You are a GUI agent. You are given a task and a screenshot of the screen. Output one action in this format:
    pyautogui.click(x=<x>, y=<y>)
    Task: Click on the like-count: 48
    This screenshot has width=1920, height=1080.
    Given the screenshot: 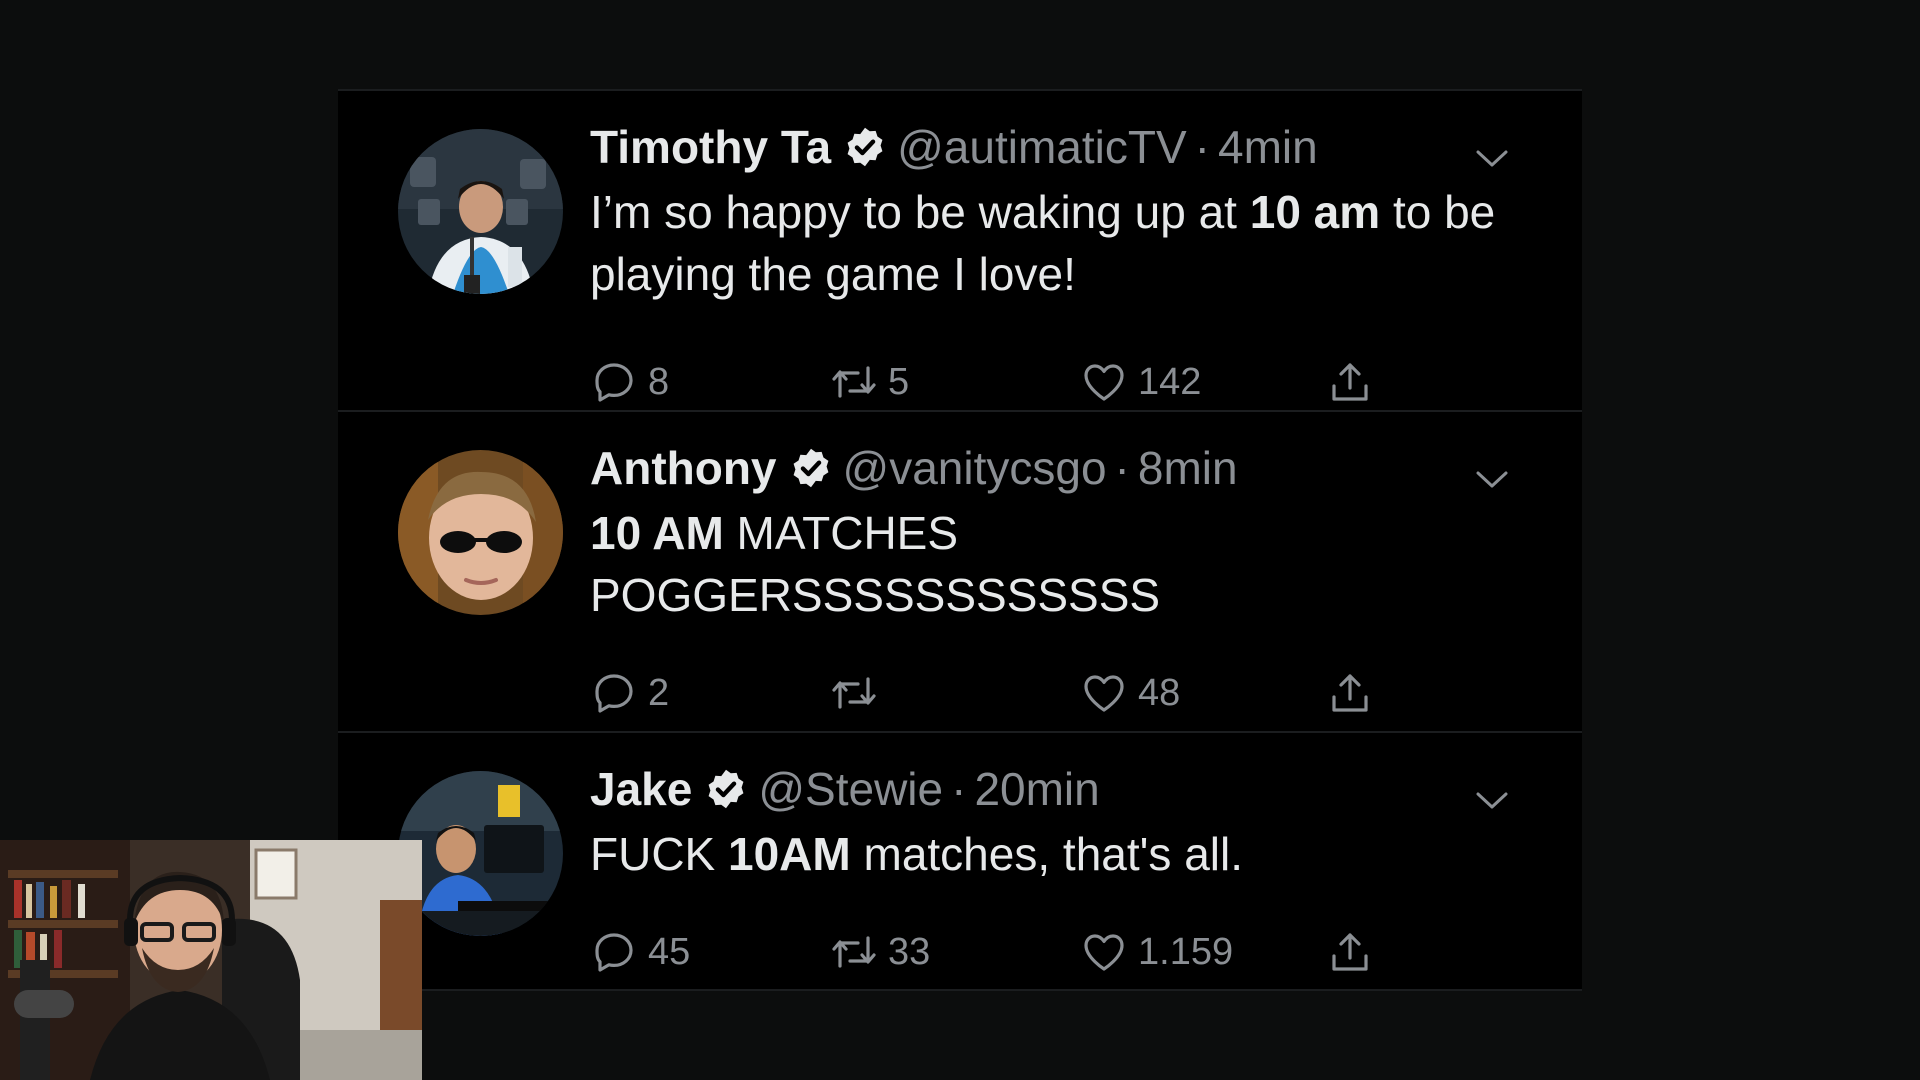 What is the action you would take?
    pyautogui.click(x=1159, y=692)
    